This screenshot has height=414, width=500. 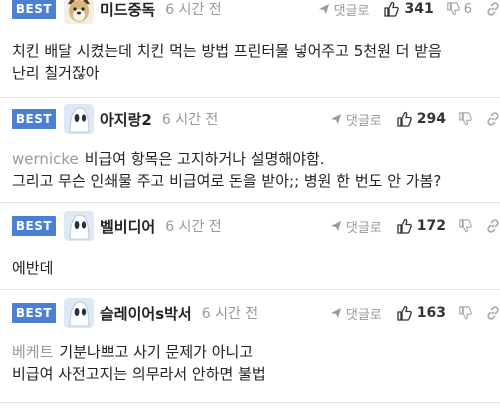 I want to click on like-count: 172, so click(x=431, y=226).